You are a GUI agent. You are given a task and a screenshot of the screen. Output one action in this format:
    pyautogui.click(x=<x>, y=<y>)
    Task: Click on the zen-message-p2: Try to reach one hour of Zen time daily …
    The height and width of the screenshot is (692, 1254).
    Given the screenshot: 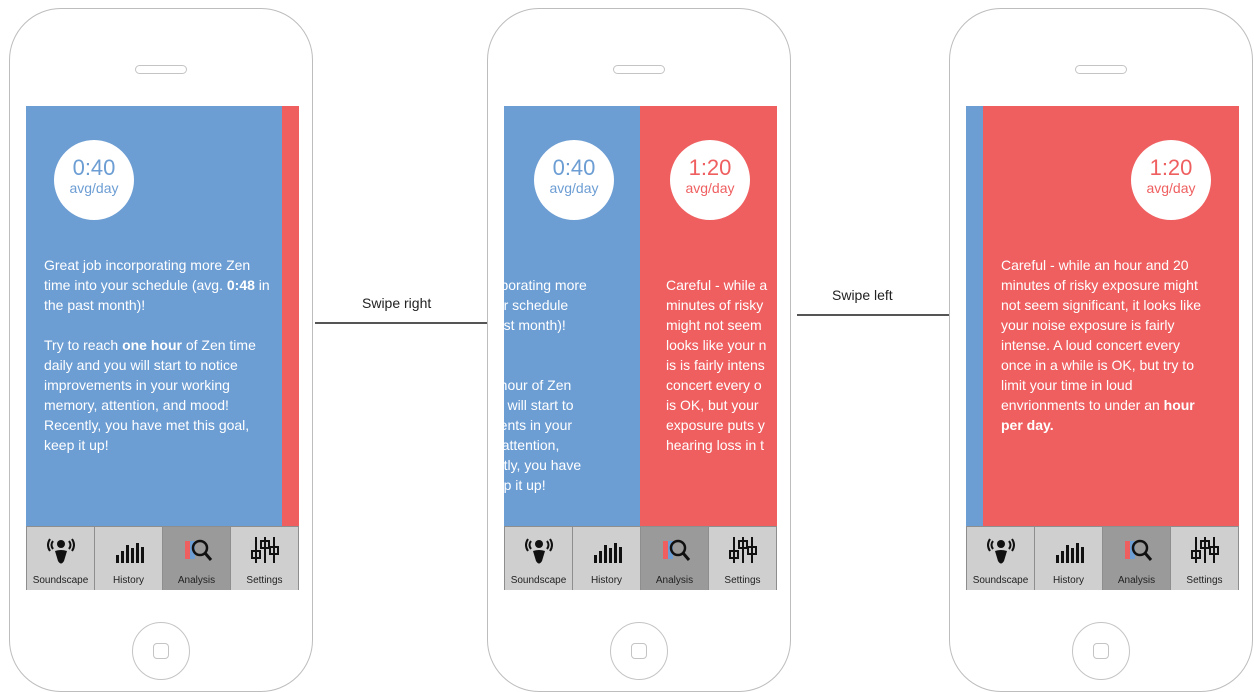 What is the action you would take?
    pyautogui.click(x=150, y=395)
    